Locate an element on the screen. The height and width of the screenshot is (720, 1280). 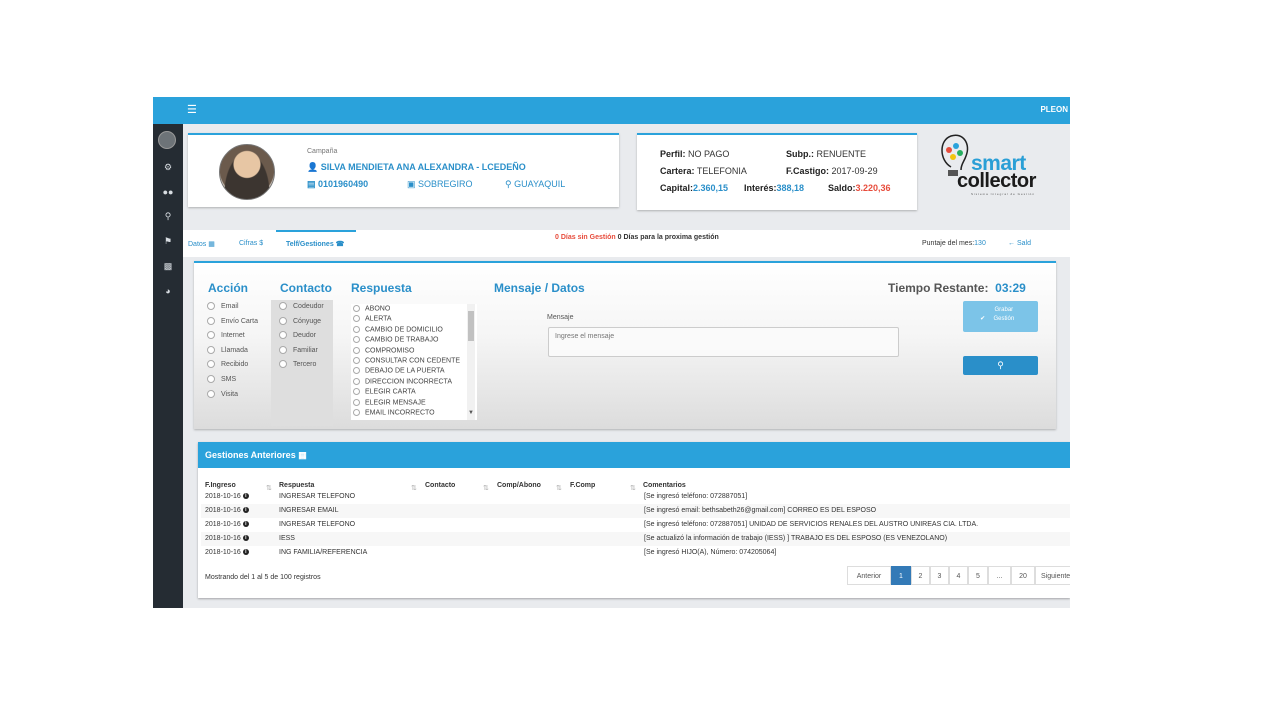
flag-icon: ⚑ is located at coordinates (168, 241).